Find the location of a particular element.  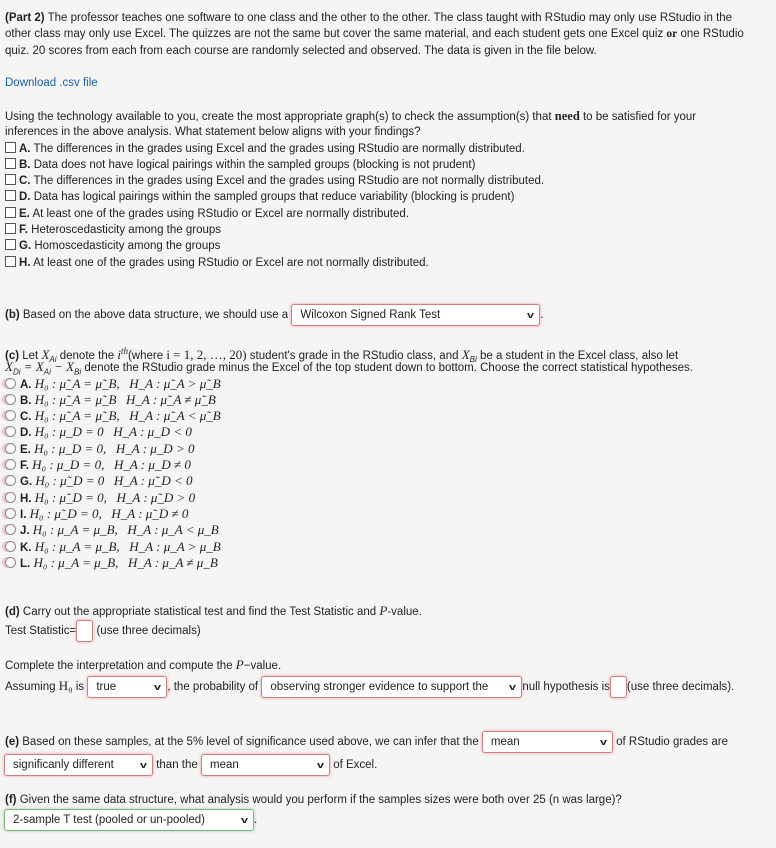

download-csv-link: Download .csv file is located at coordinates (51, 83).